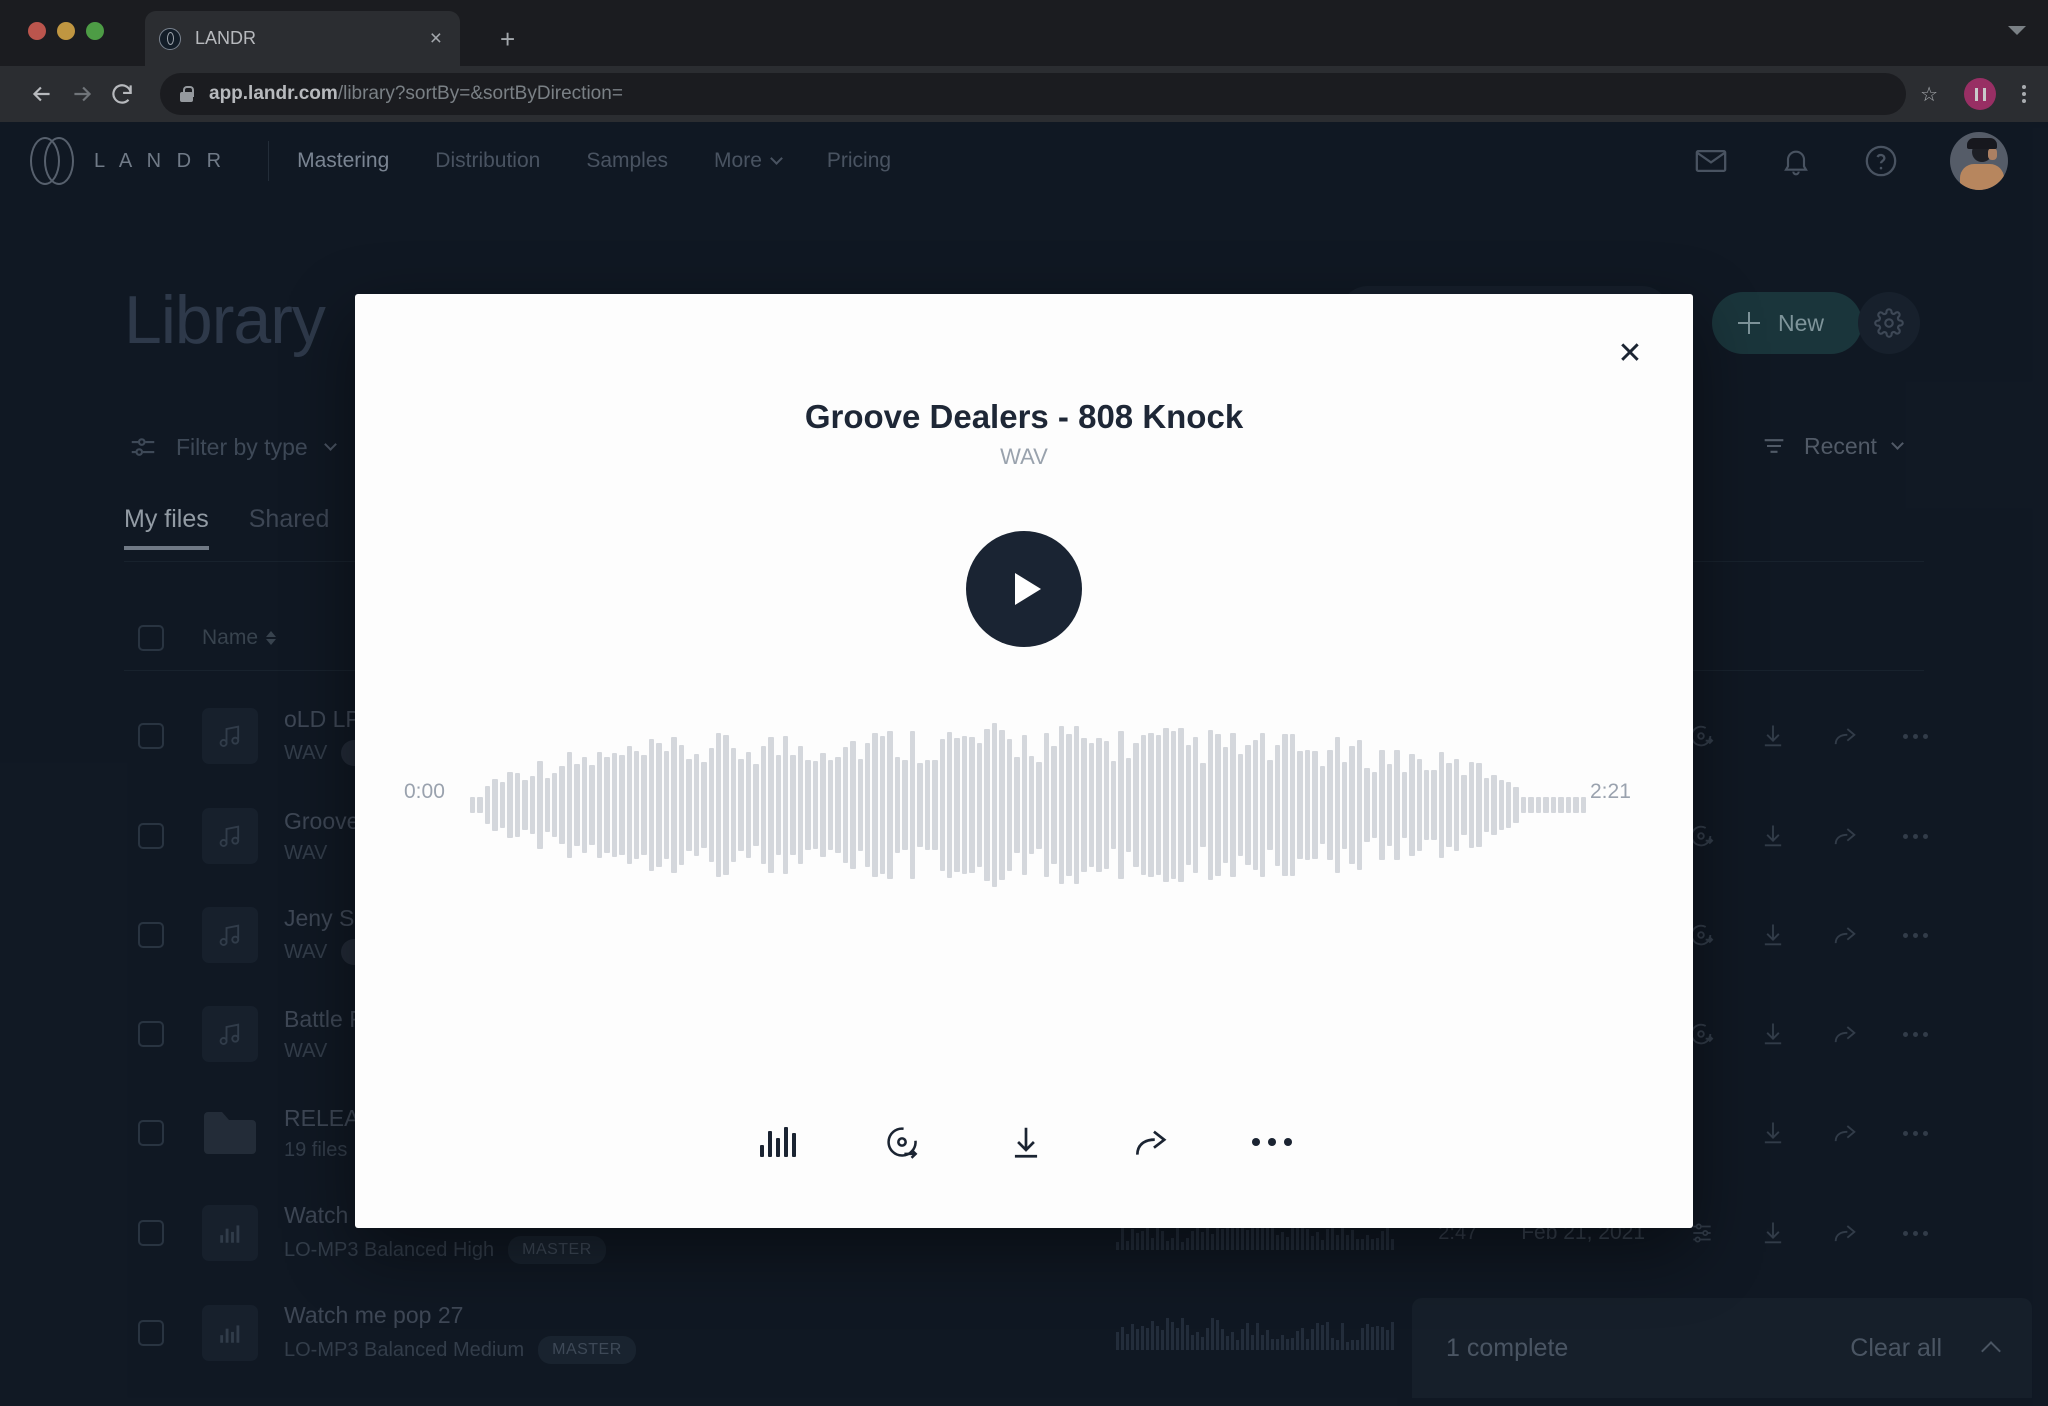 The height and width of the screenshot is (1406, 2048). What do you see at coordinates (1028, 805) in the screenshot?
I see `waveform-scrubber` at bounding box center [1028, 805].